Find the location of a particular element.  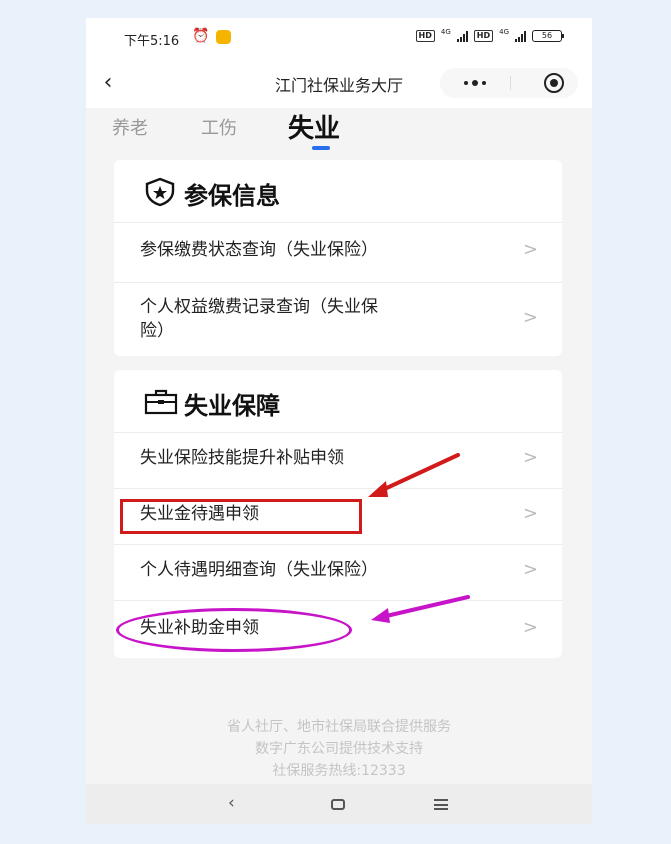

alarm-icon: ⏰ is located at coordinates (201, 36).